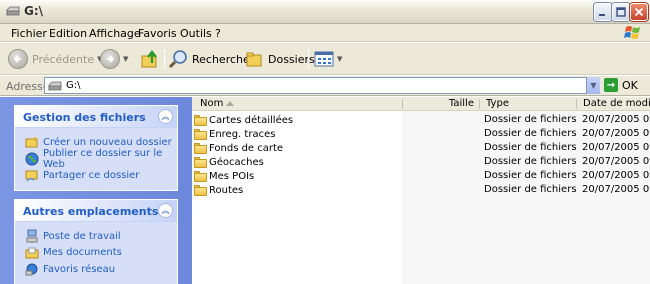 This screenshot has width=650, height=284. Describe the element at coordinates (32, 175) in the screenshot. I see `share-folder-icon` at that location.